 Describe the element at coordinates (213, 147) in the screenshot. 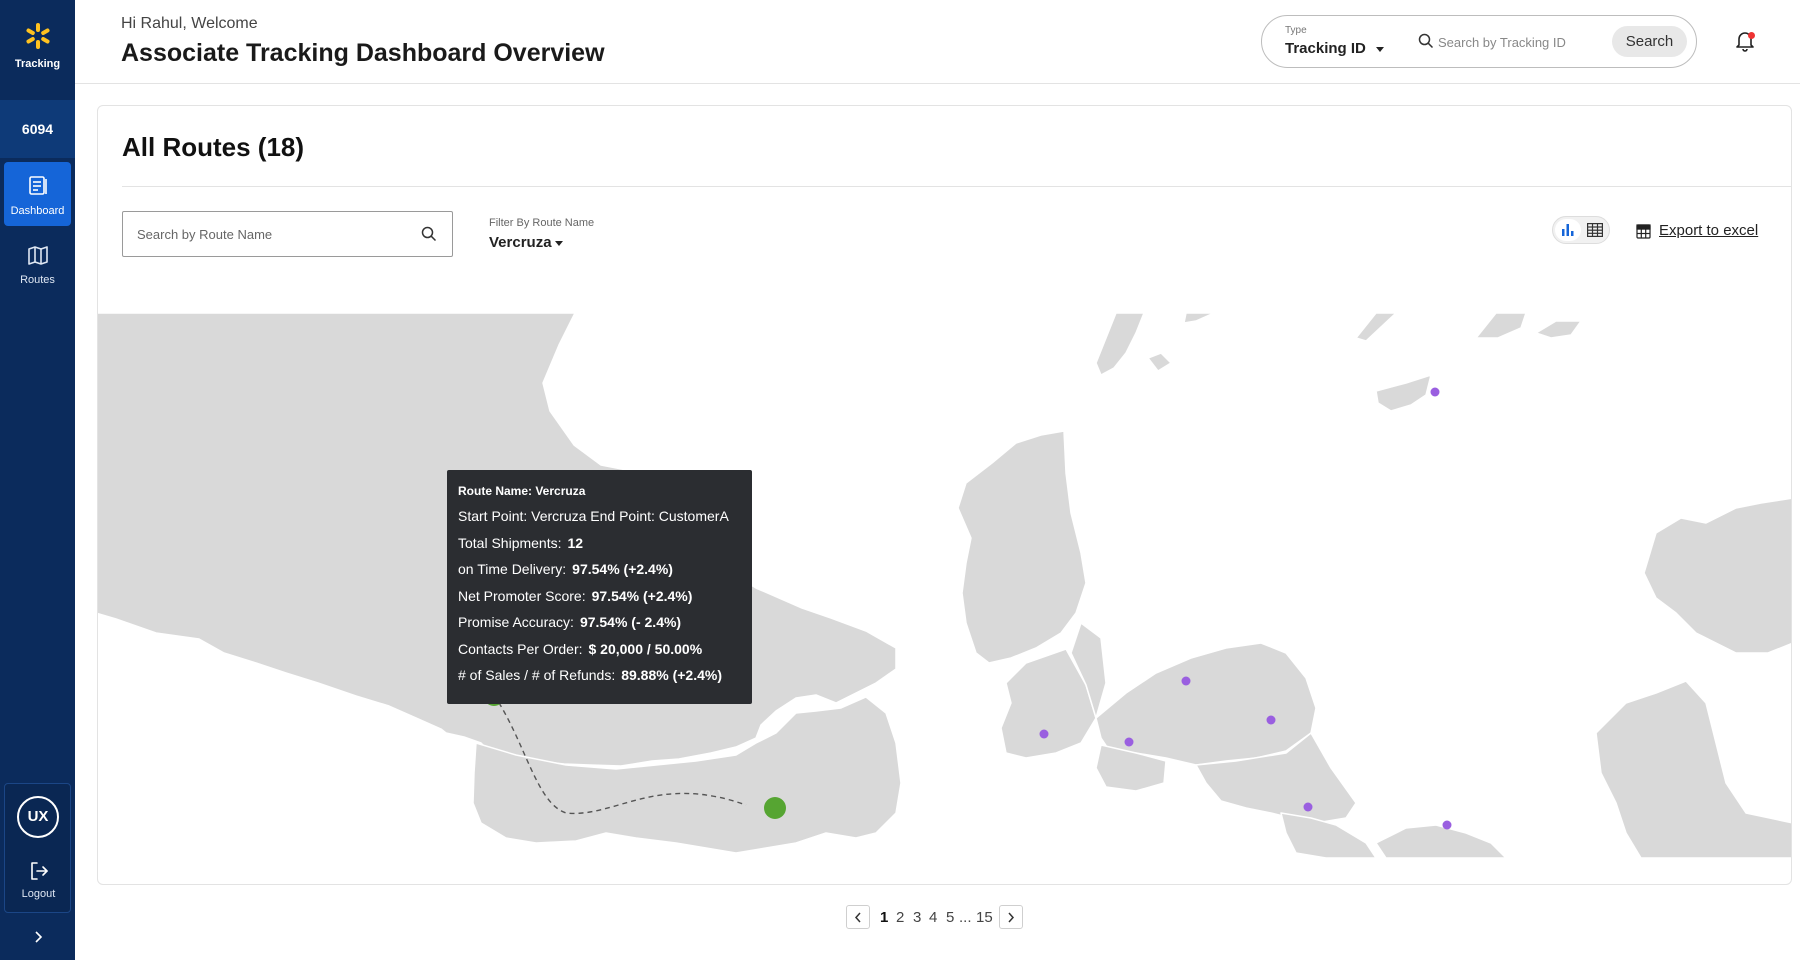

I see `card-title: All Routes (18)` at that location.